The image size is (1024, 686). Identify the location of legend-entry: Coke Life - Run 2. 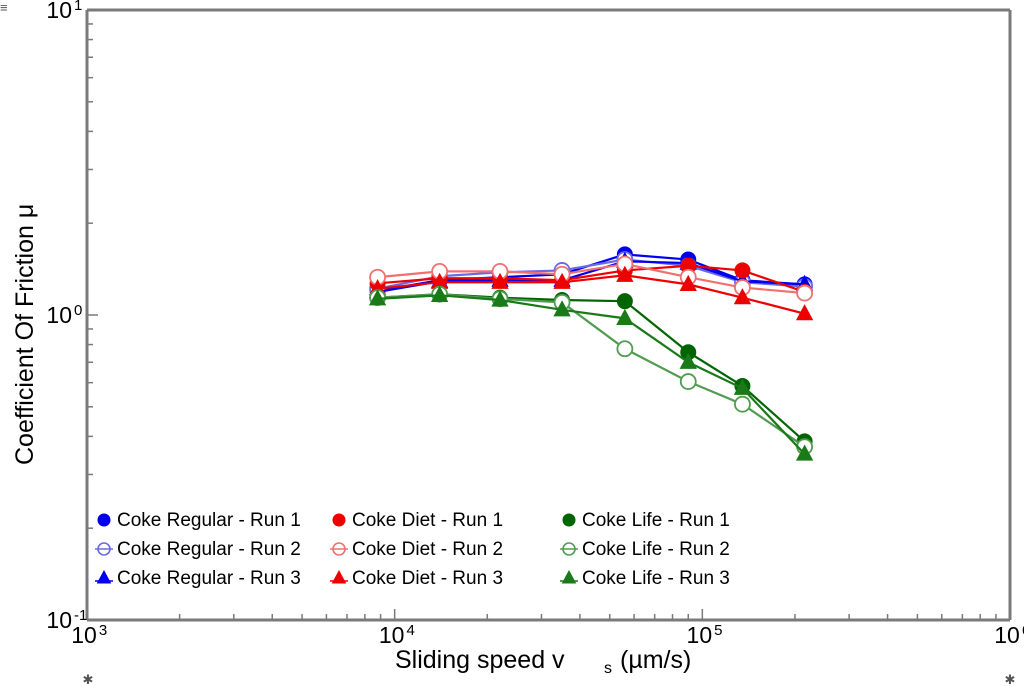
(645, 549).